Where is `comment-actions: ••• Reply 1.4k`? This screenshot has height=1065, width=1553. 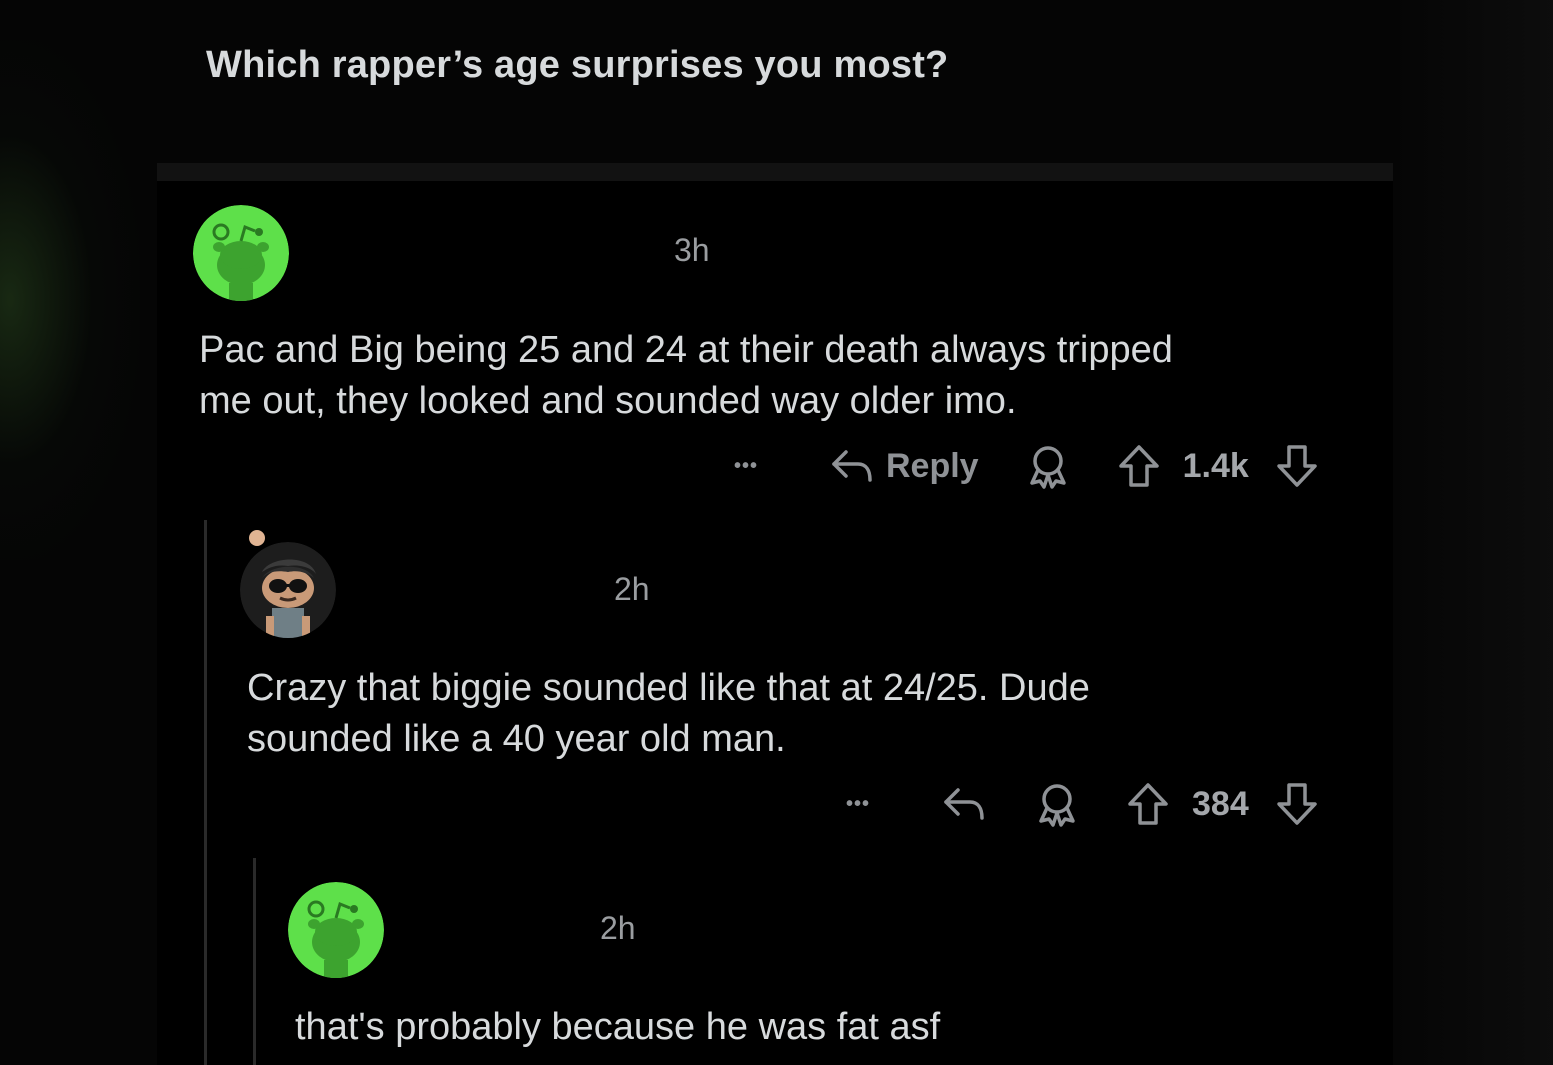 comment-actions: ••• Reply 1.4k is located at coordinates (1026, 466).